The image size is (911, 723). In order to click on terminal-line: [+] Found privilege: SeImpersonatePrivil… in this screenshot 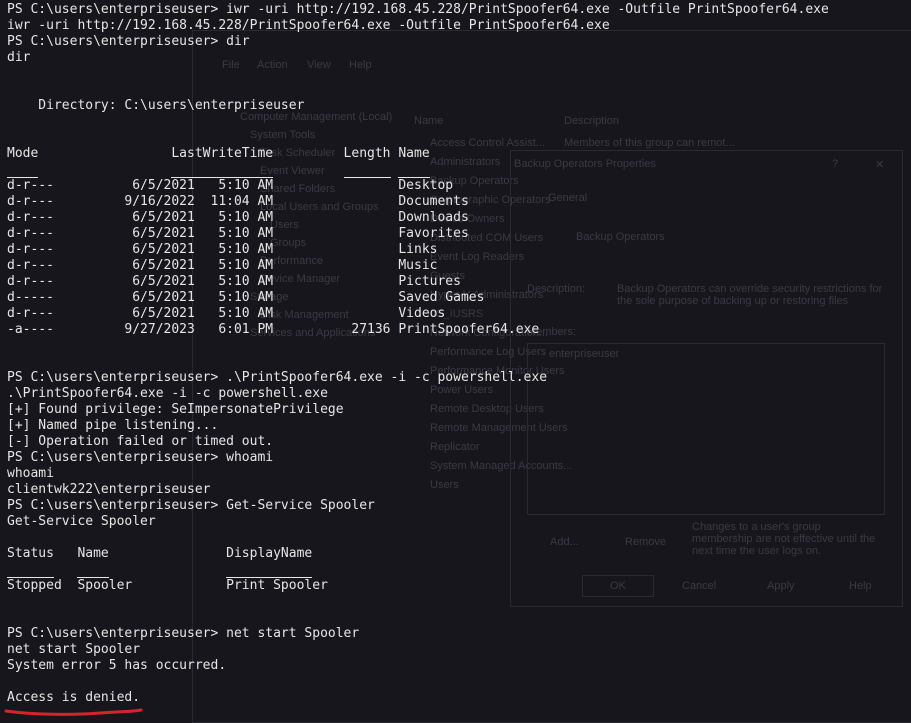, I will do `click(175, 409)`.